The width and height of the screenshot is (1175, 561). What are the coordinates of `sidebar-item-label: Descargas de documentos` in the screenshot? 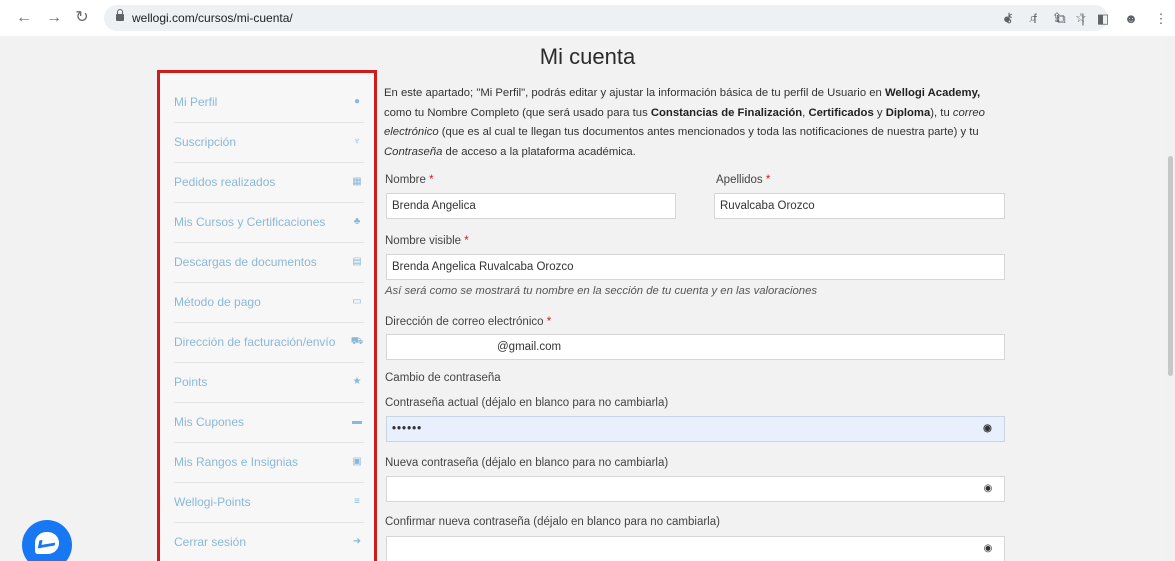 It's located at (245, 262).